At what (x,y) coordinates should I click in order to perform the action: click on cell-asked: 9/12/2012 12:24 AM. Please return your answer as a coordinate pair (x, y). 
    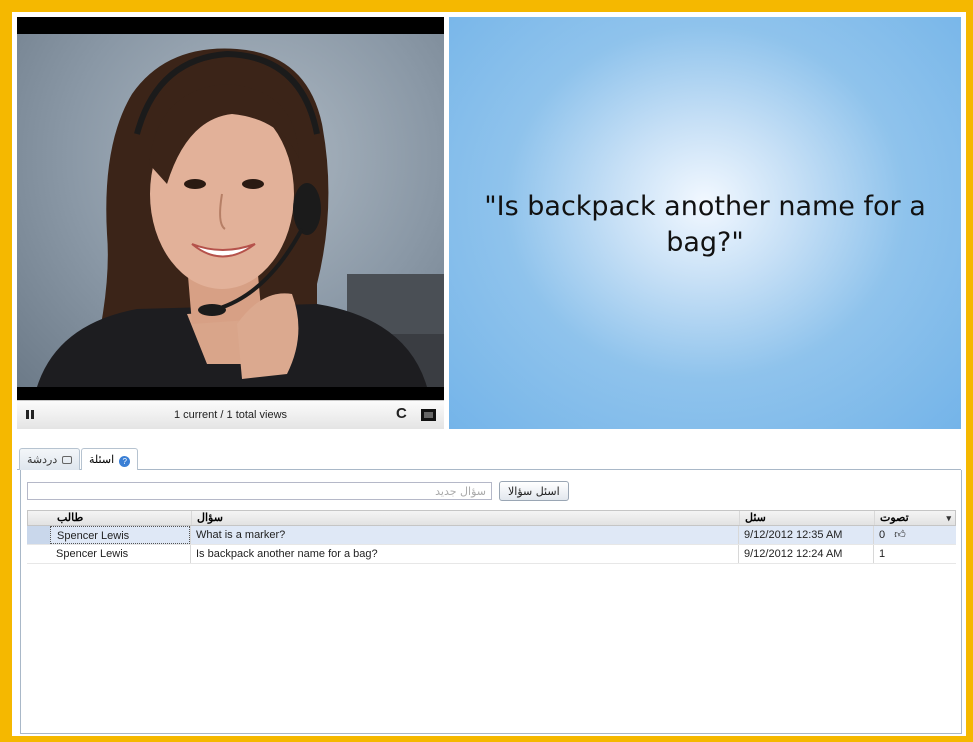
    Looking at the image, I should click on (805, 554).